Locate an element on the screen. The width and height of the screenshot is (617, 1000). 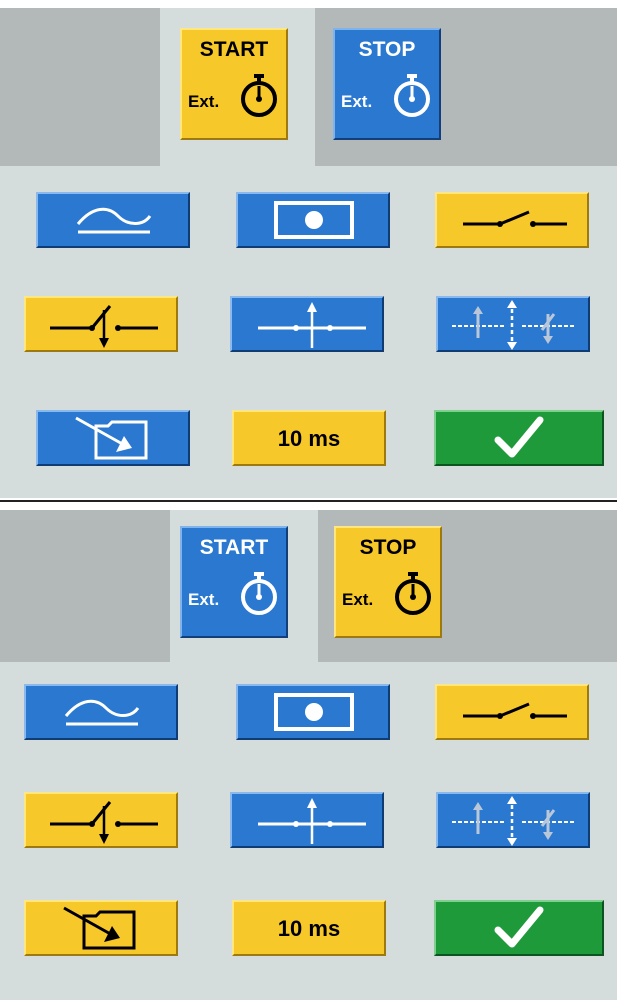
header-right-extra is located at coordinates (542, 586).